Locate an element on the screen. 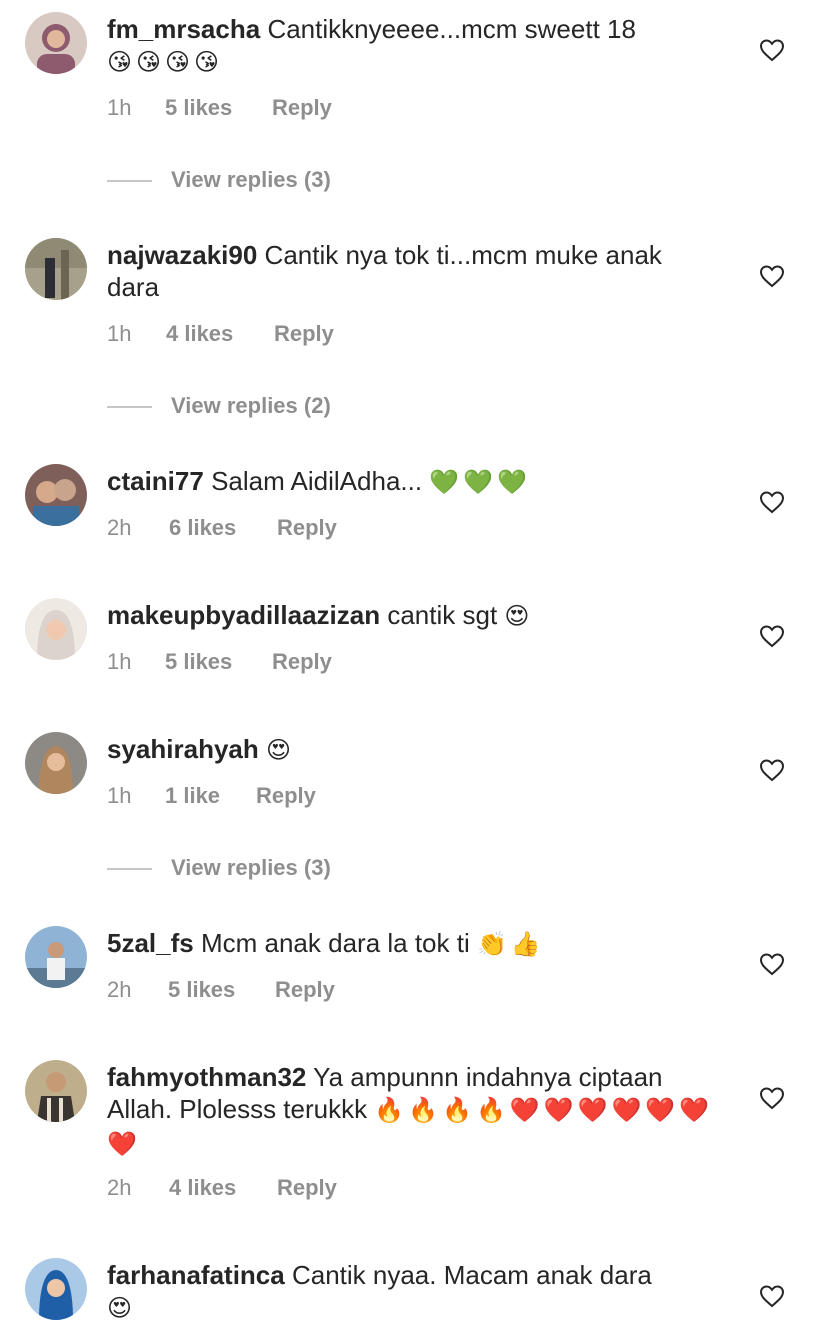 The height and width of the screenshot is (1325, 828). comment-body: syahirahyah 😍 is located at coordinates (407, 750).